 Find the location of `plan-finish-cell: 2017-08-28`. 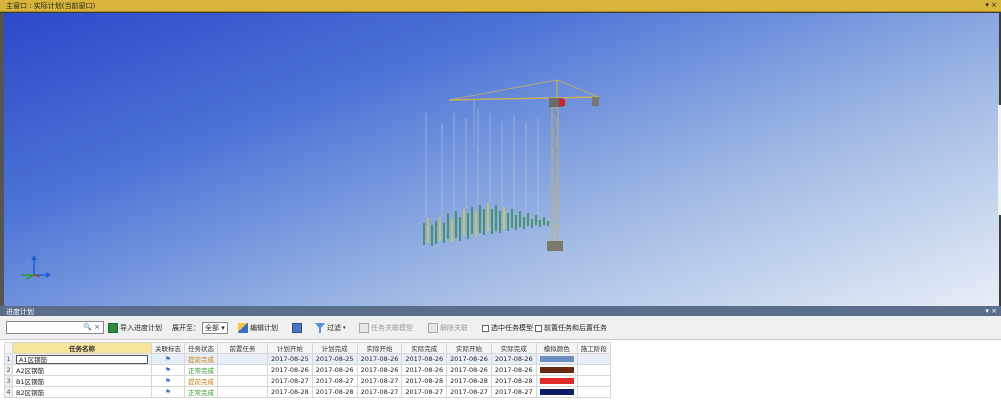

plan-finish-cell: 2017-08-28 is located at coordinates (334, 392).